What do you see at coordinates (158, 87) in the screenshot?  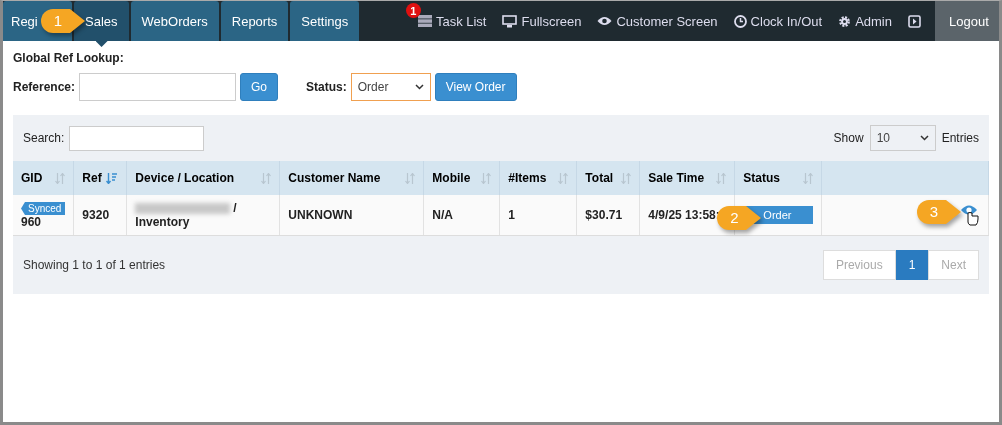 I see `reference-field` at bounding box center [158, 87].